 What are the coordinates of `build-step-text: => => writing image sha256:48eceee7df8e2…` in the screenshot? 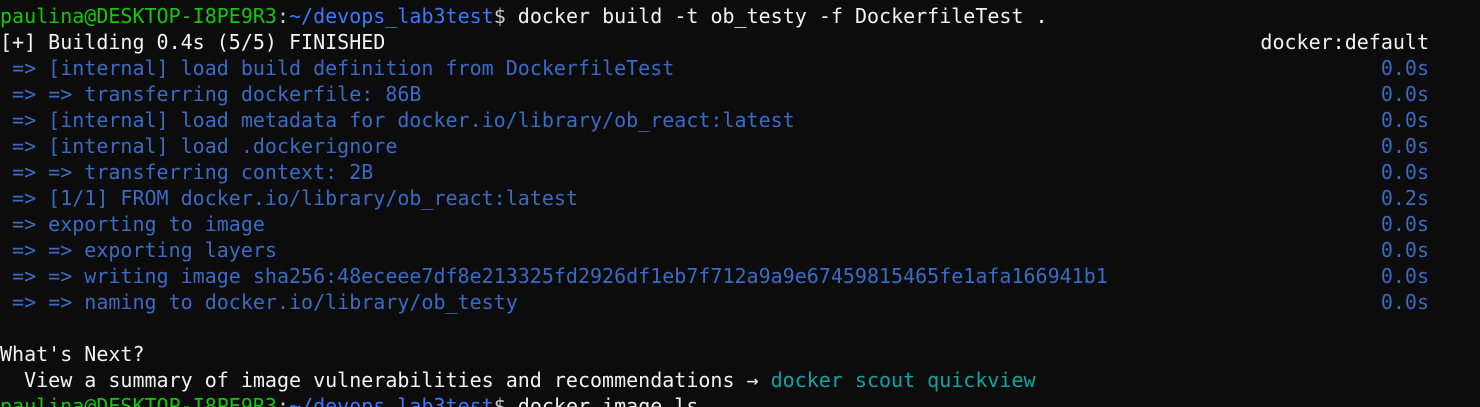 It's located at (554, 276).